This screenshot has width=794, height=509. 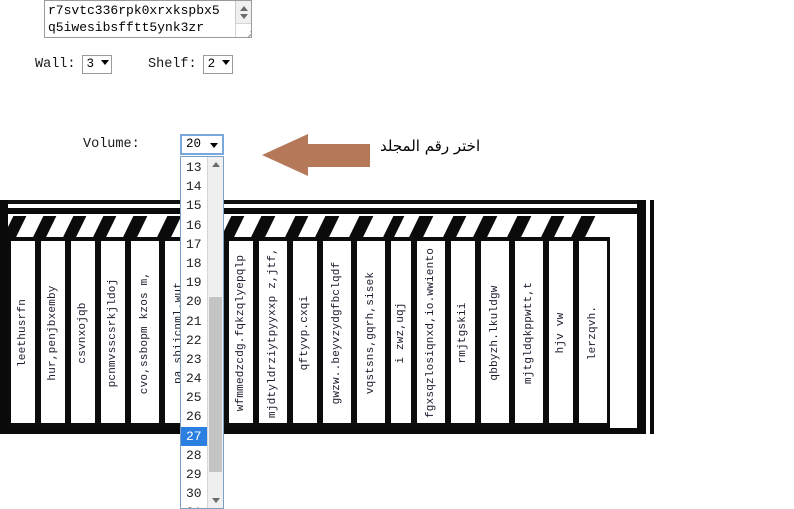 I want to click on wall-label: Wall:, so click(x=55, y=64).